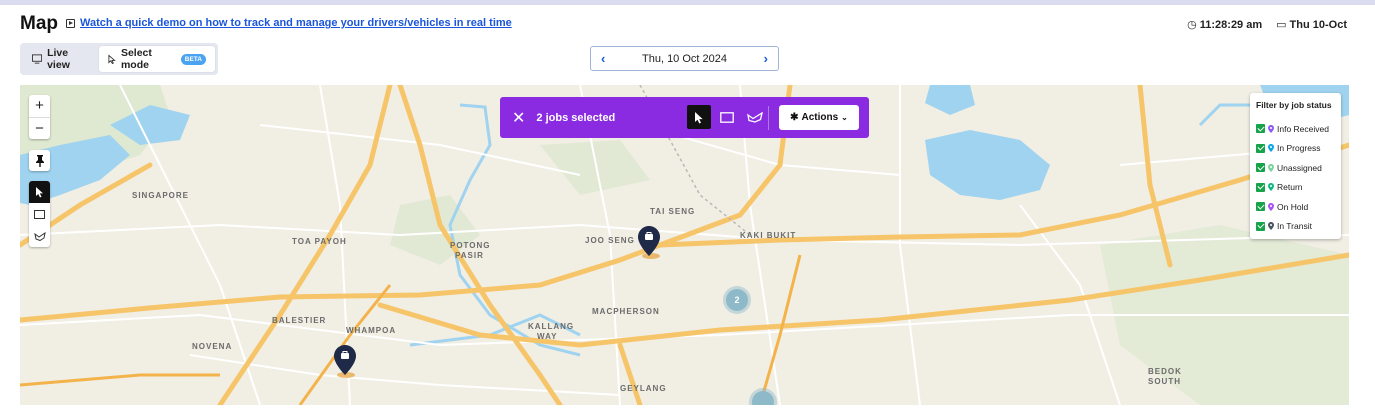  Describe the element at coordinates (37, 59) in the screenshot. I see `monitor-icon` at that location.